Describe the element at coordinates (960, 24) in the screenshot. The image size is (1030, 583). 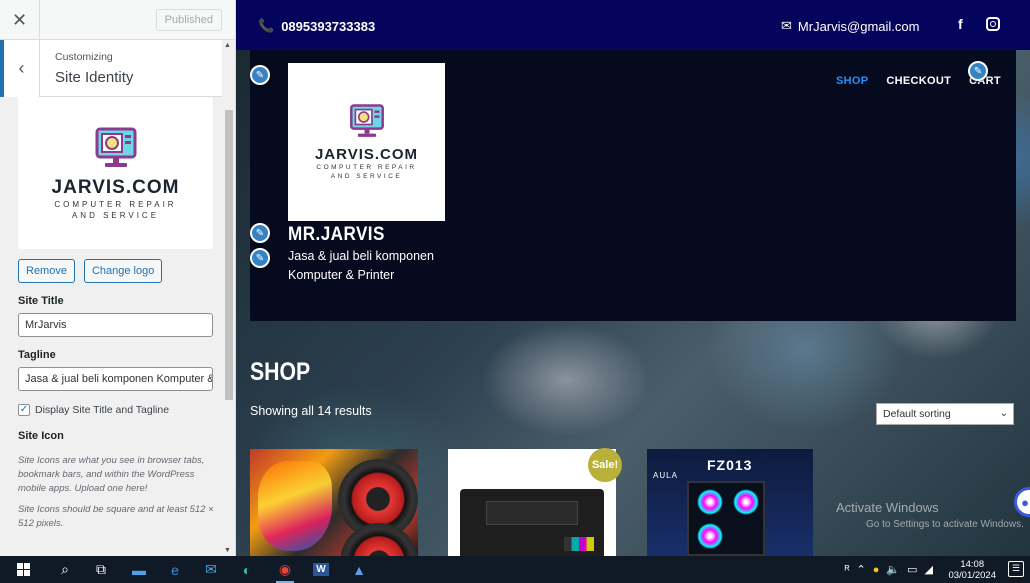
I see `facebook-icon: f` at that location.